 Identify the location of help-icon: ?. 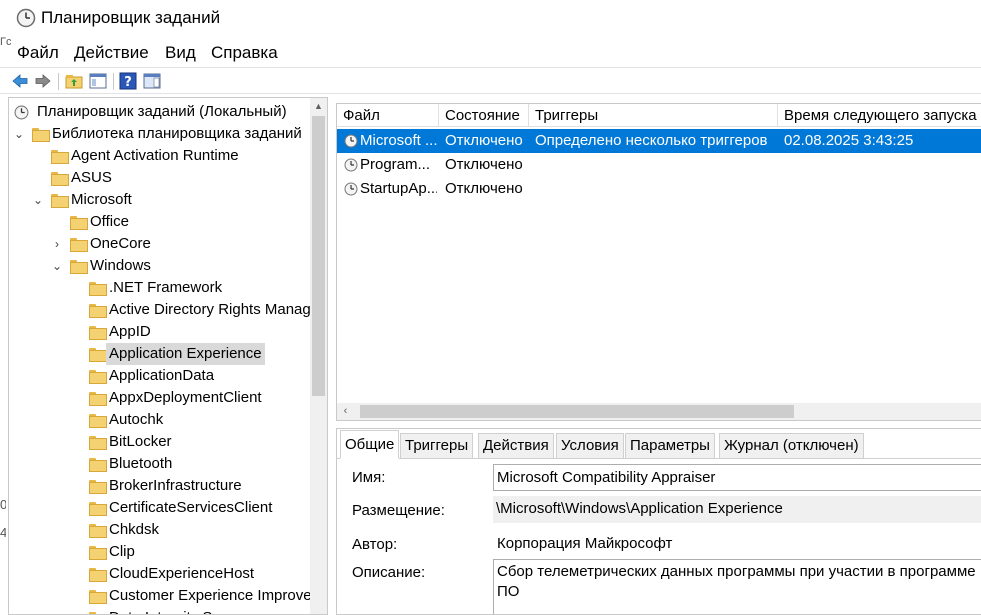
(128, 81).